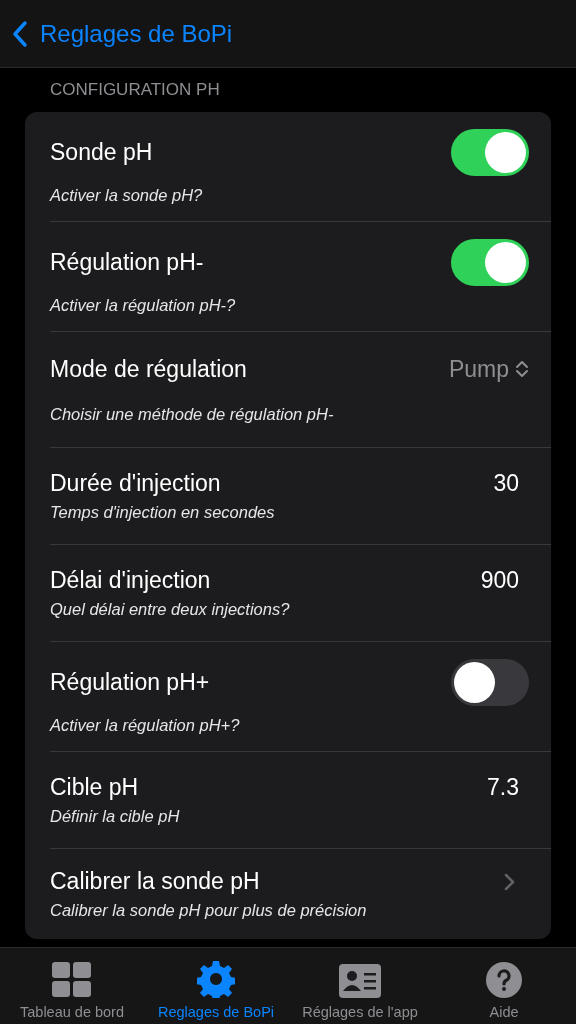  I want to click on setting-description: Définir la cible pH, so click(115, 816).